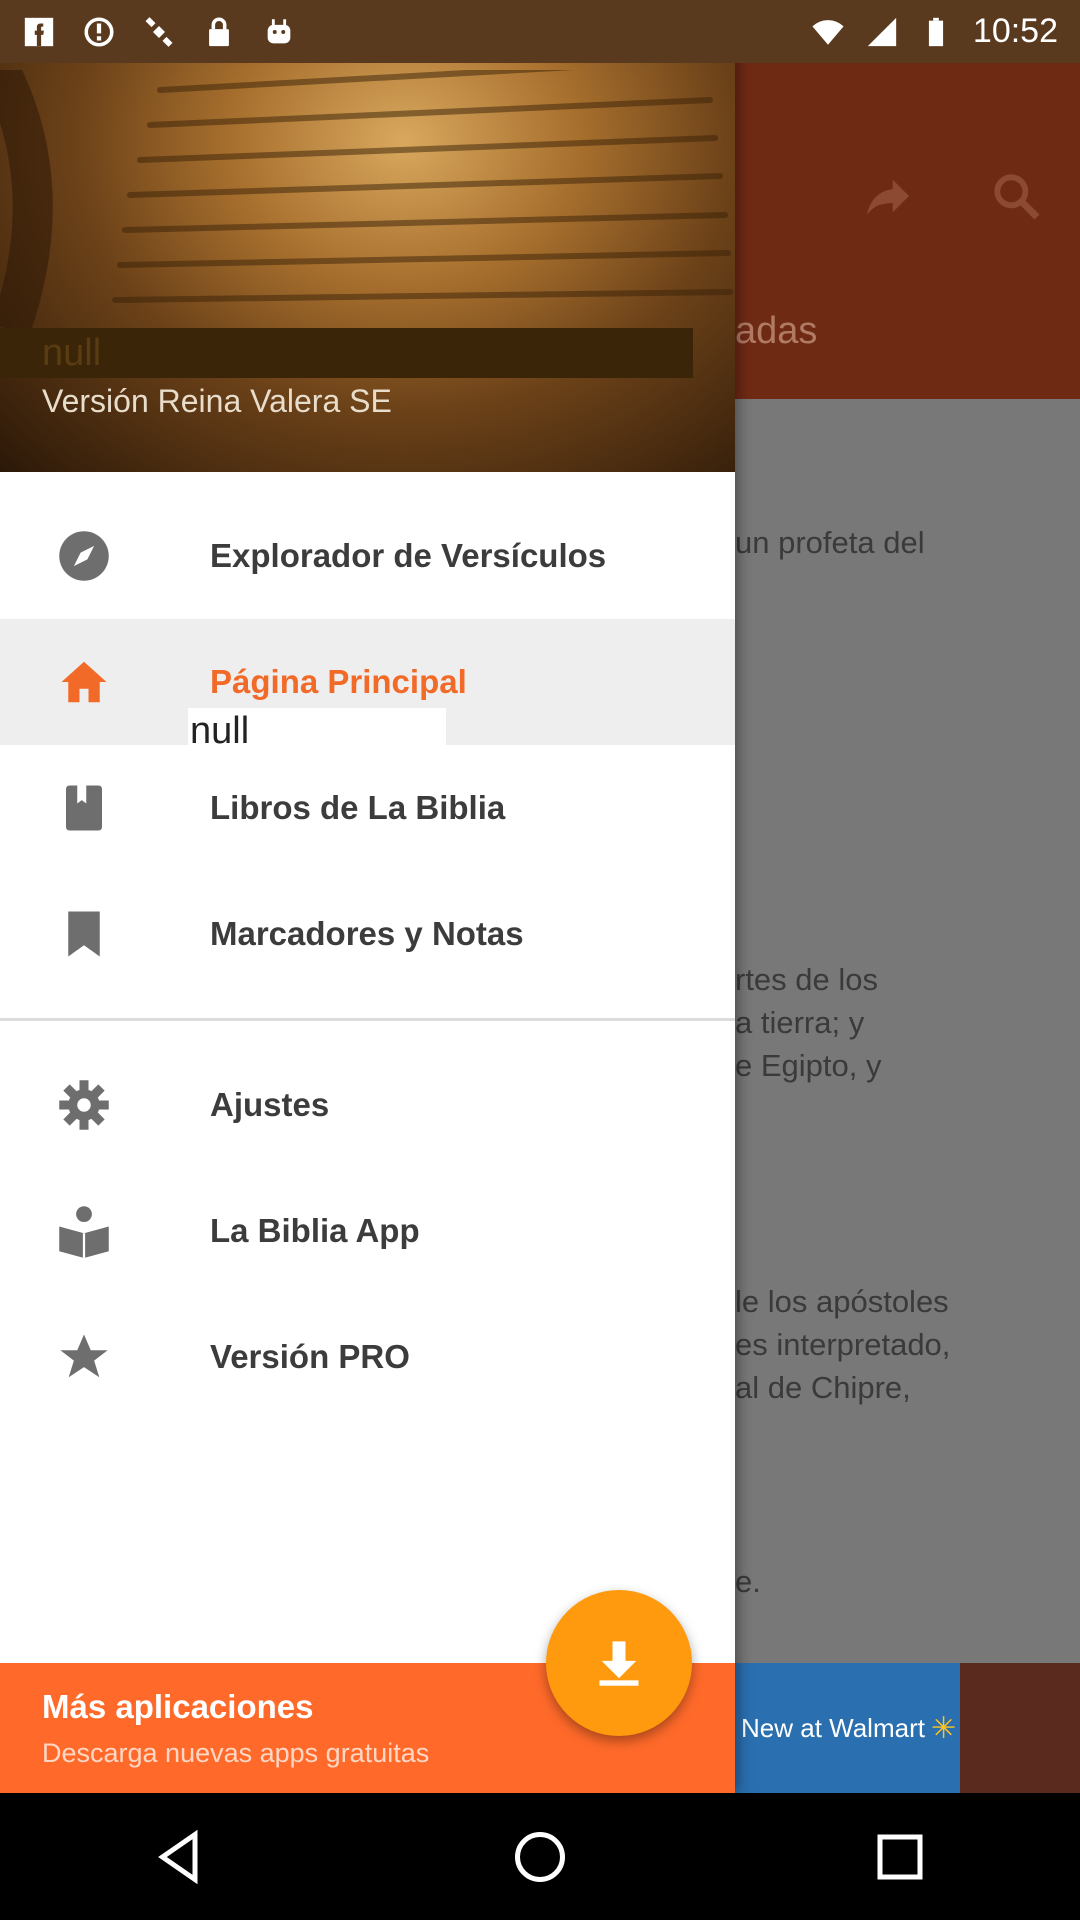  What do you see at coordinates (84, 1231) in the screenshot?
I see `reader-icon` at bounding box center [84, 1231].